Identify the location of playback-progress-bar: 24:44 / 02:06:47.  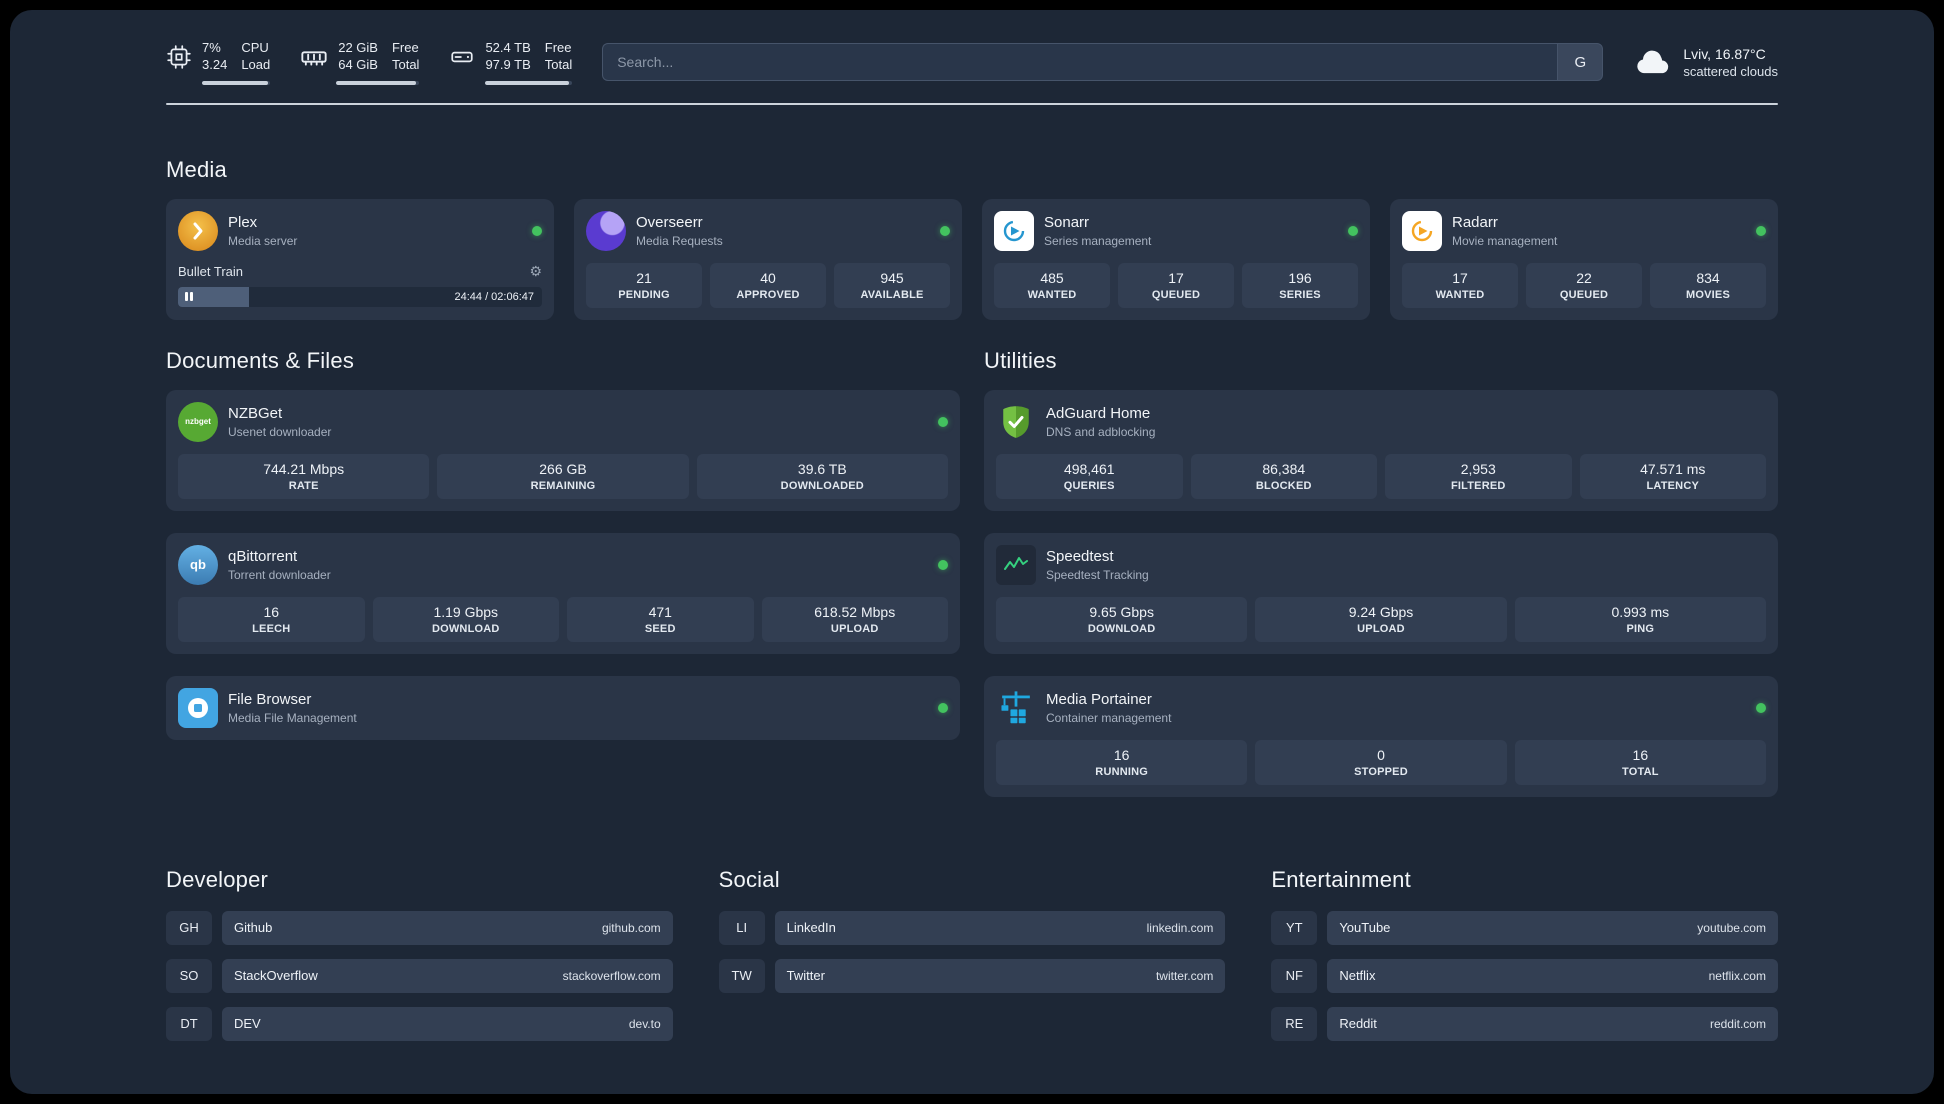
(360, 296).